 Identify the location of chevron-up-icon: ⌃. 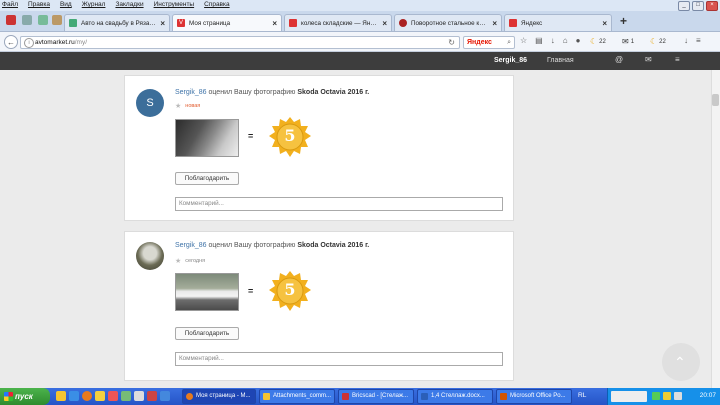
(680, 362).